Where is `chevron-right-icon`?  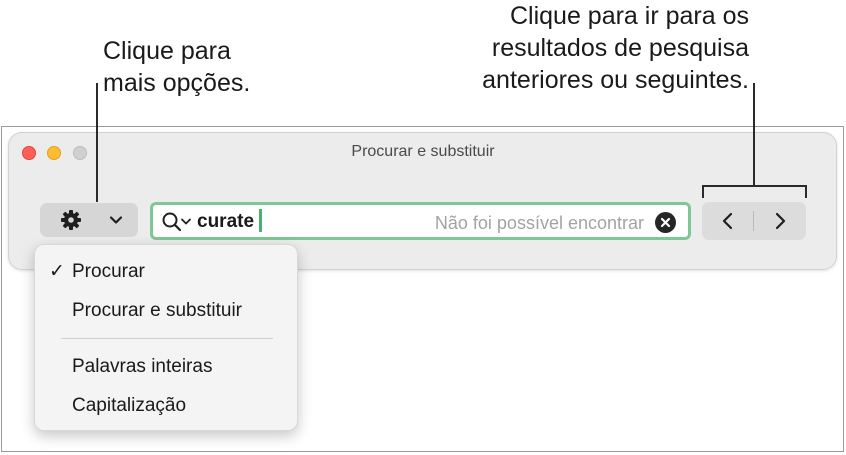
chevron-right-icon is located at coordinates (780, 221).